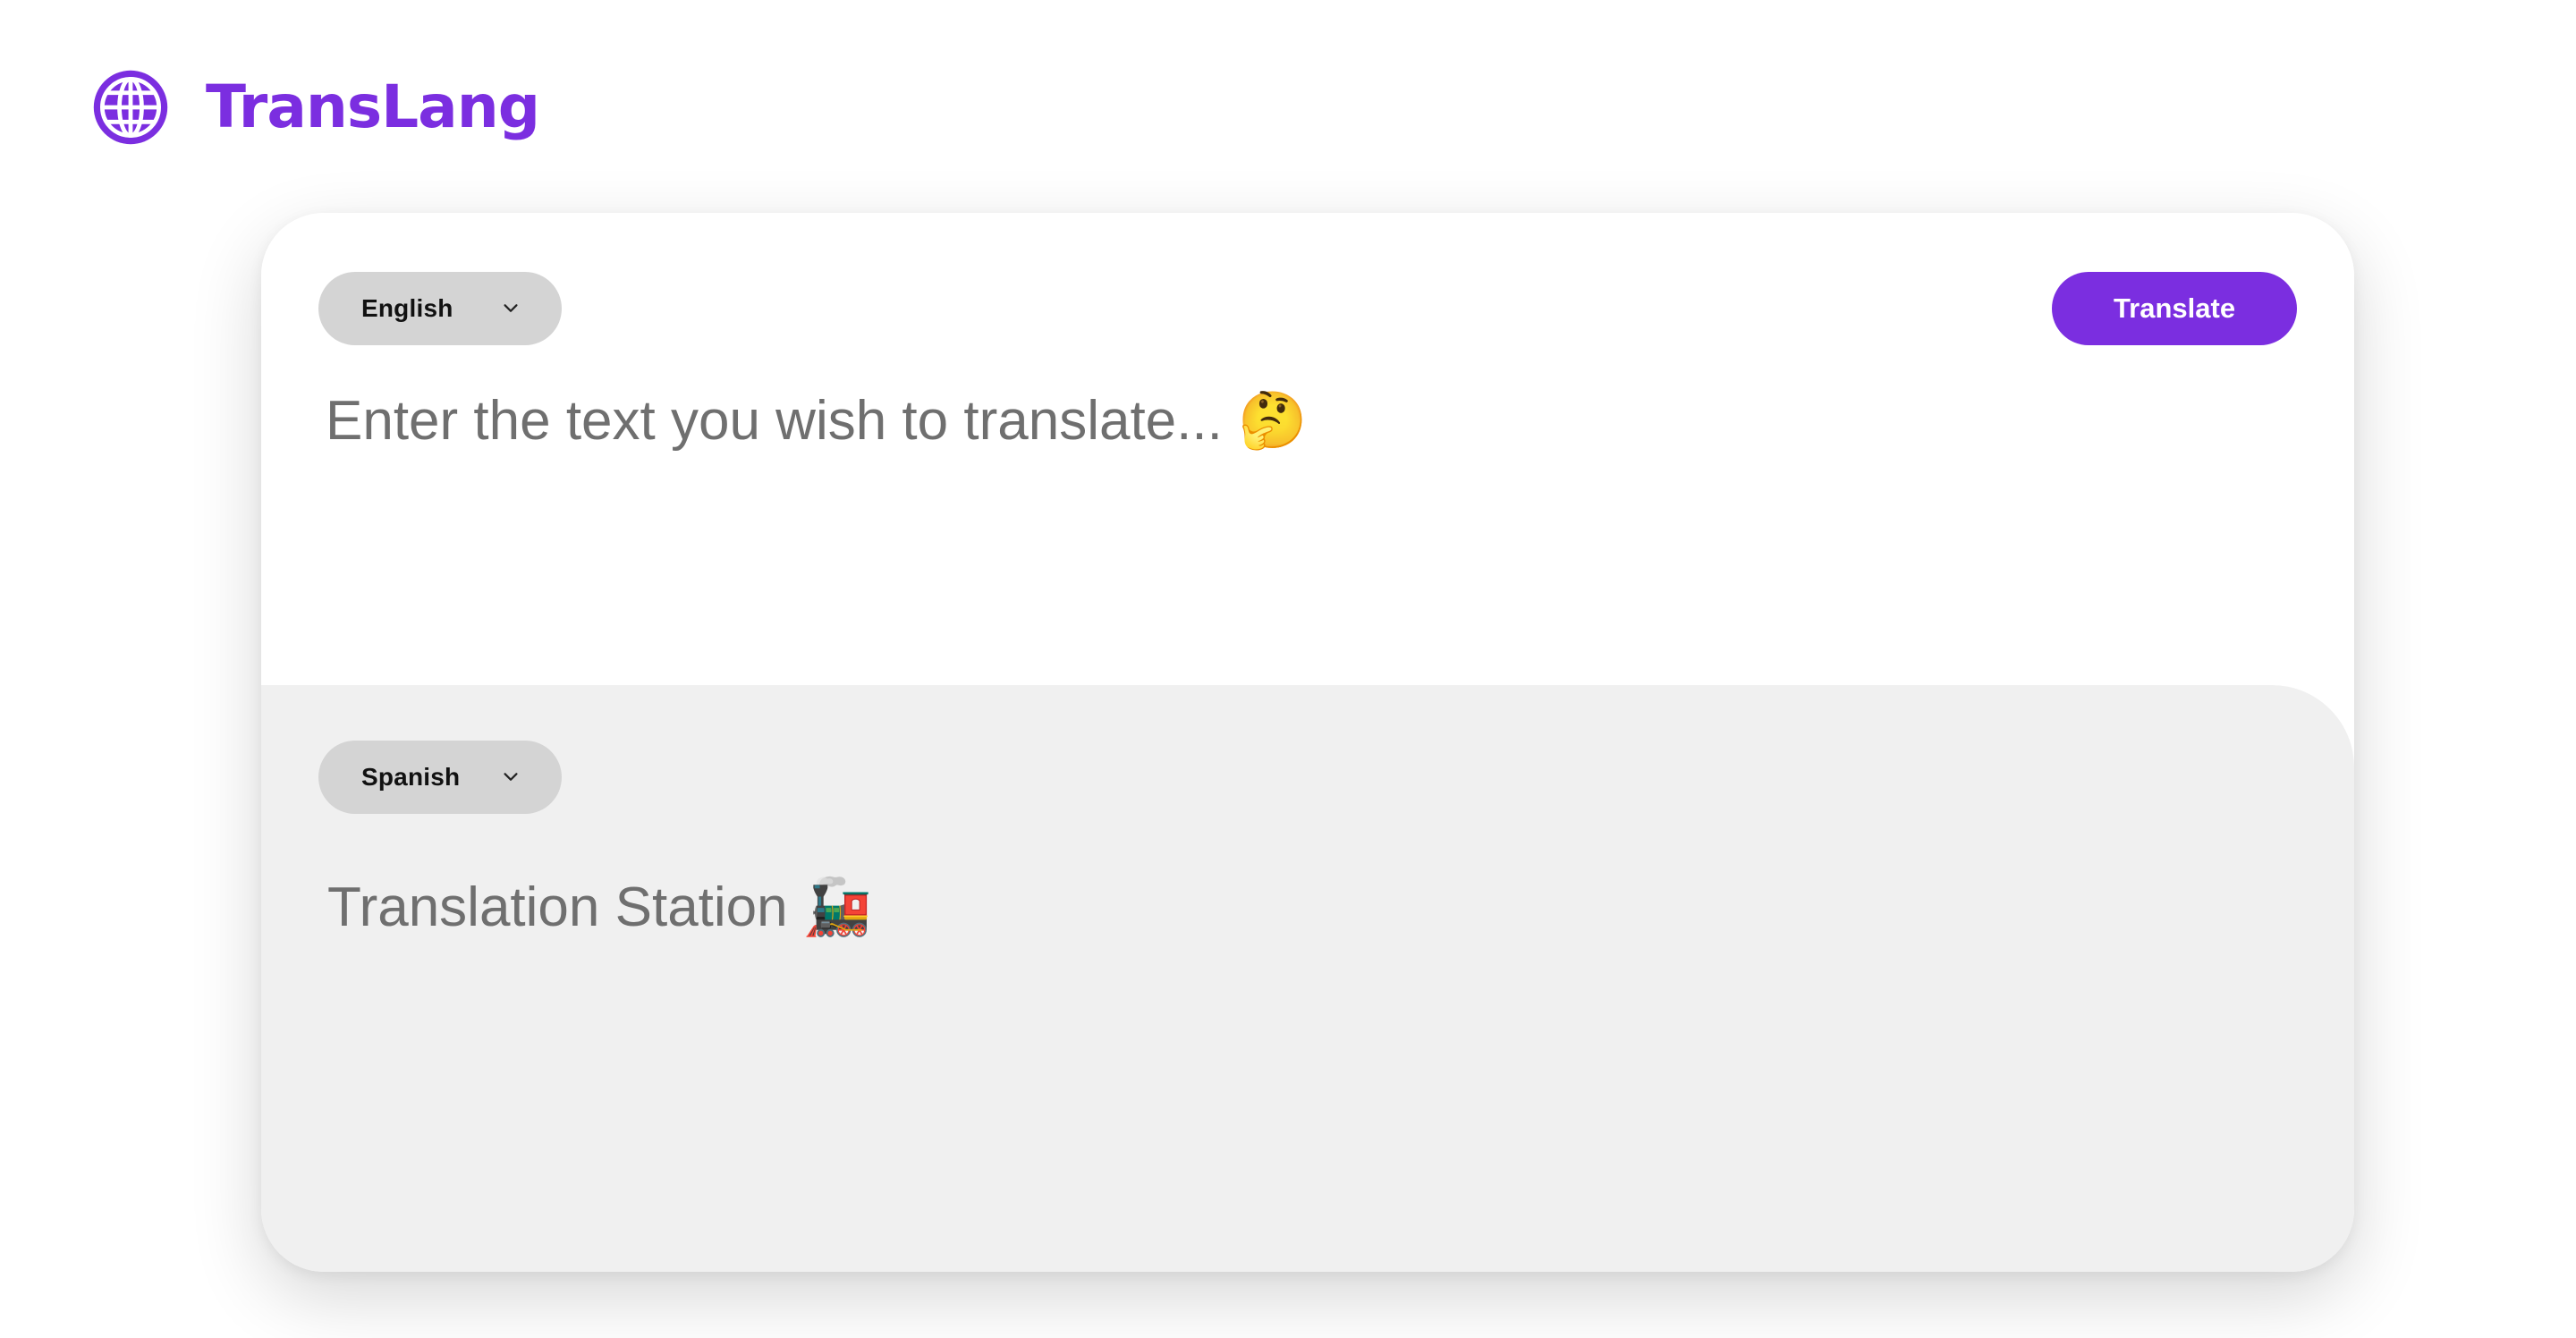 The width and height of the screenshot is (2576, 1338). I want to click on app-header: TransLang, so click(314, 107).